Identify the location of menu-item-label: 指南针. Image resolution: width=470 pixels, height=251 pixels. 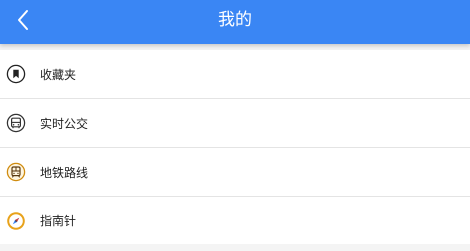
(58, 221).